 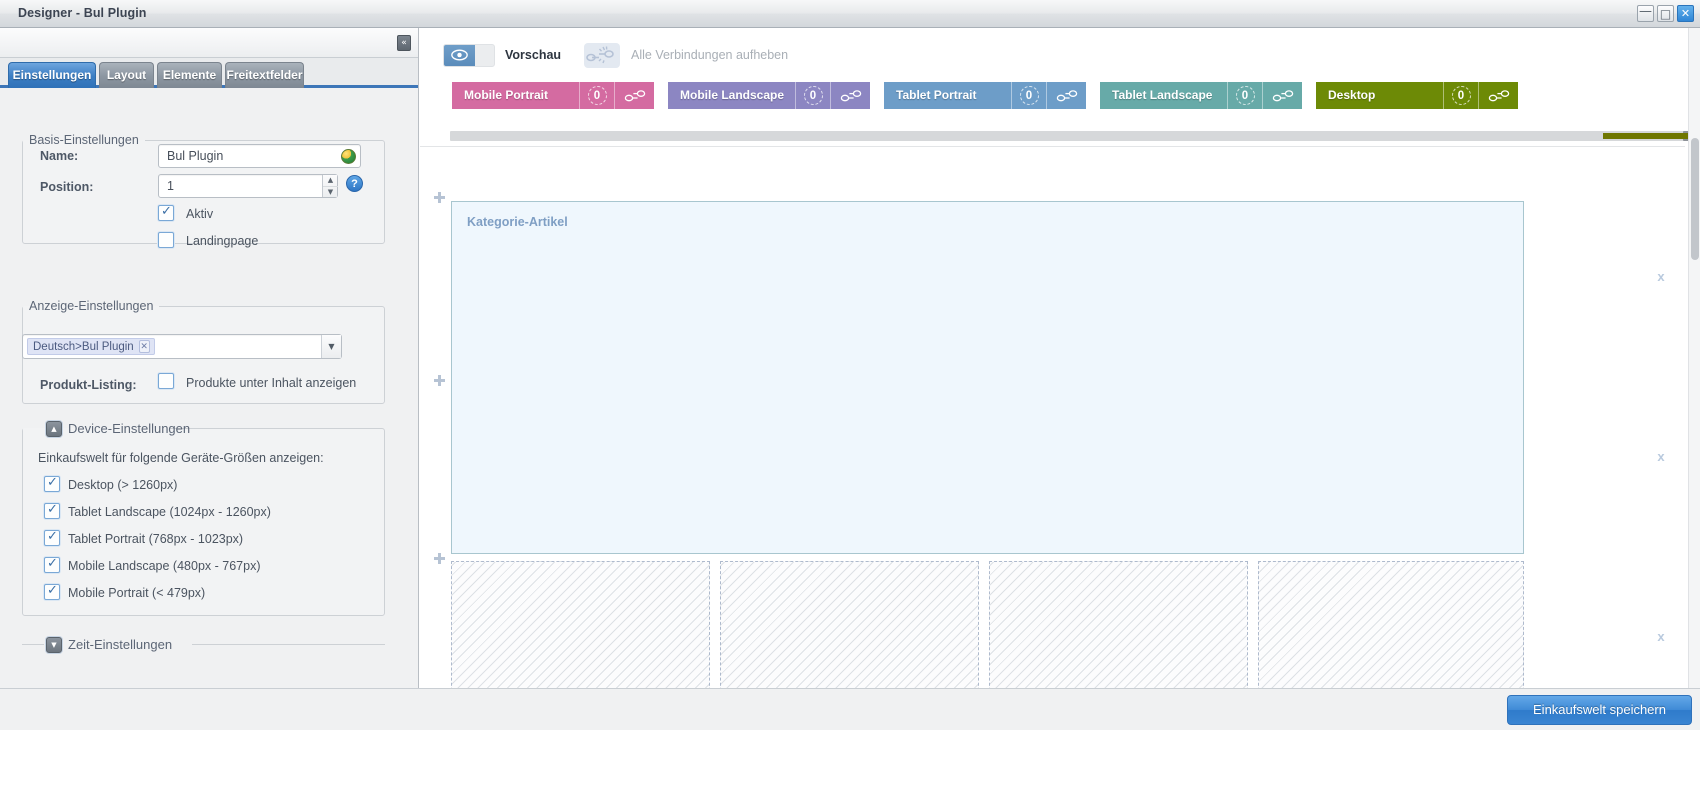 What do you see at coordinates (1661, 457) in the screenshot?
I see `remove-element-marker-2: x` at bounding box center [1661, 457].